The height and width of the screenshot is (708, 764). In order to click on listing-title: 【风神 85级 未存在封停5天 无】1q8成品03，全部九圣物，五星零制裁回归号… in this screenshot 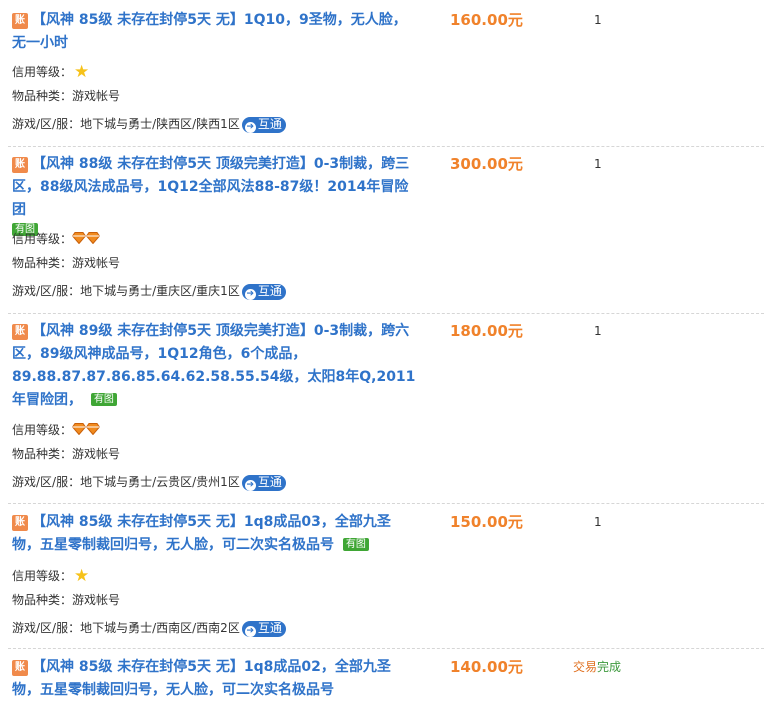, I will do `click(201, 533)`.